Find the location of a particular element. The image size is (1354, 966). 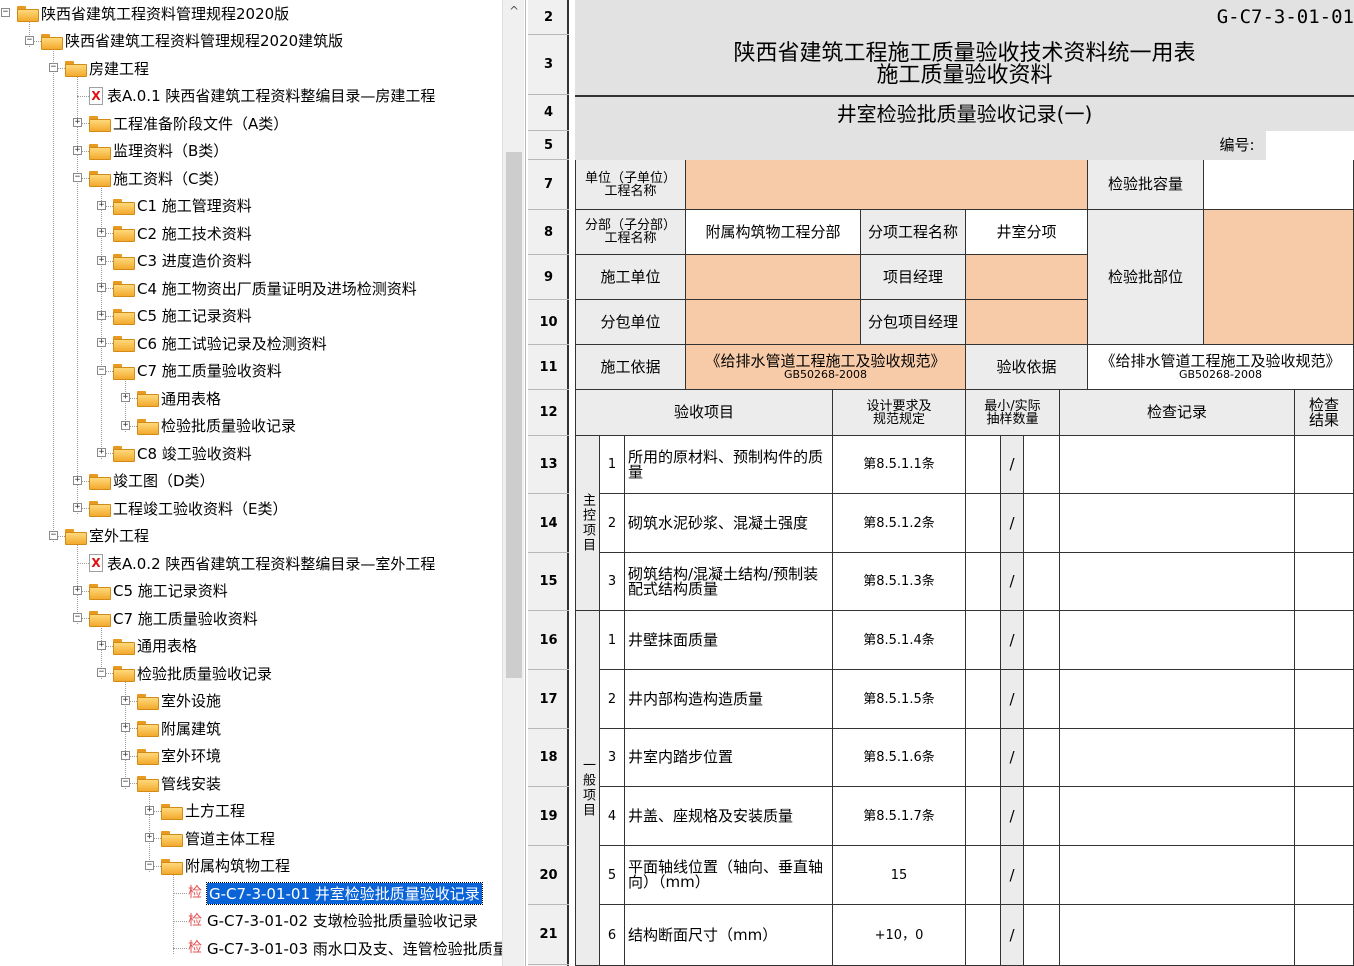

number-input is located at coordinates (1310, 145).